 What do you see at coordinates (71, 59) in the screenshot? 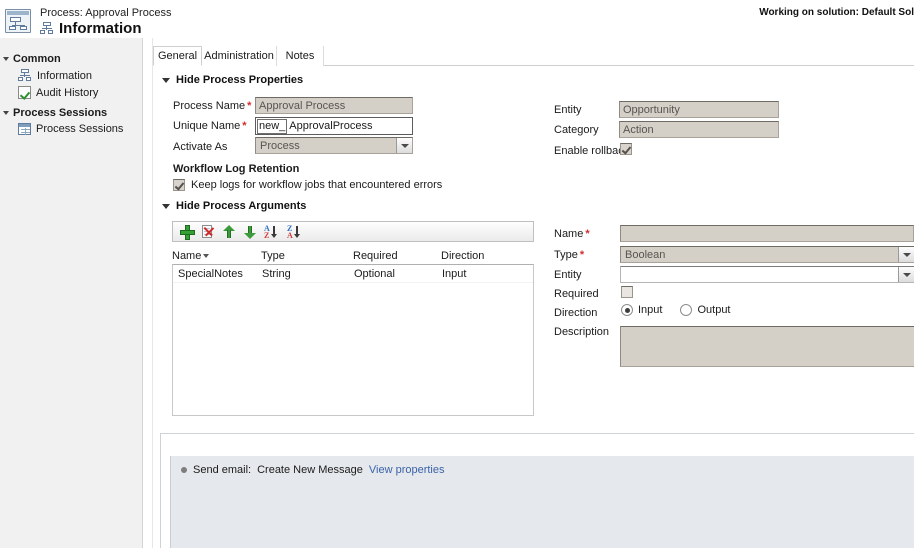
I see `nav-group-header-common: Common` at bounding box center [71, 59].